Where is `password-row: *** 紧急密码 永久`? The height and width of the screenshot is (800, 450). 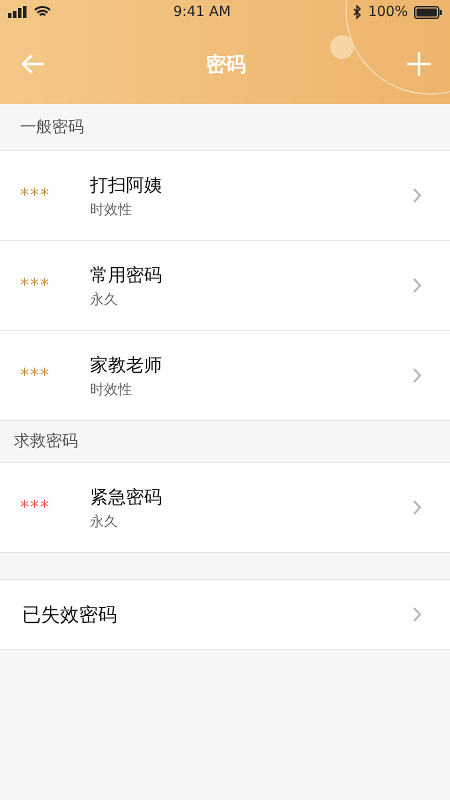
password-row: *** 紧急密码 永久 is located at coordinates (225, 508).